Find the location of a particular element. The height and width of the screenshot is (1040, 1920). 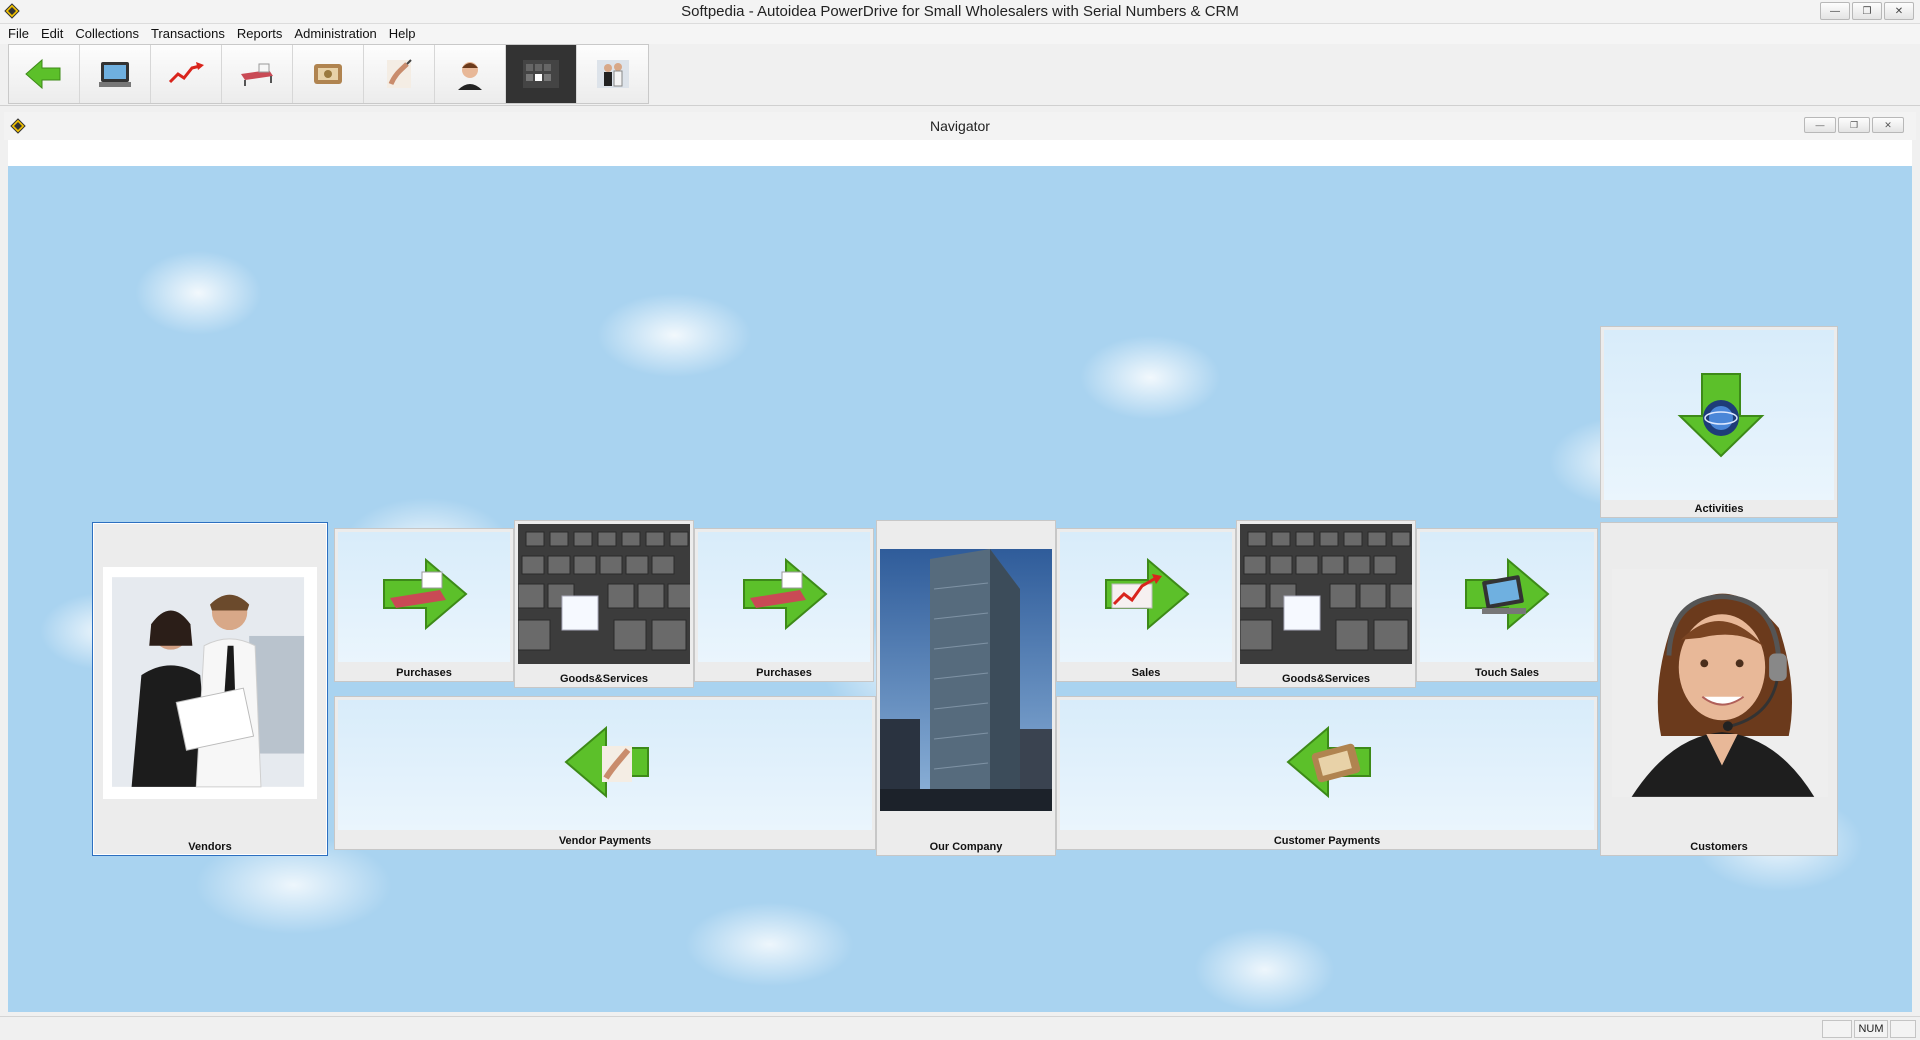

tile-label-customers: Customers is located at coordinates (1719, 847).